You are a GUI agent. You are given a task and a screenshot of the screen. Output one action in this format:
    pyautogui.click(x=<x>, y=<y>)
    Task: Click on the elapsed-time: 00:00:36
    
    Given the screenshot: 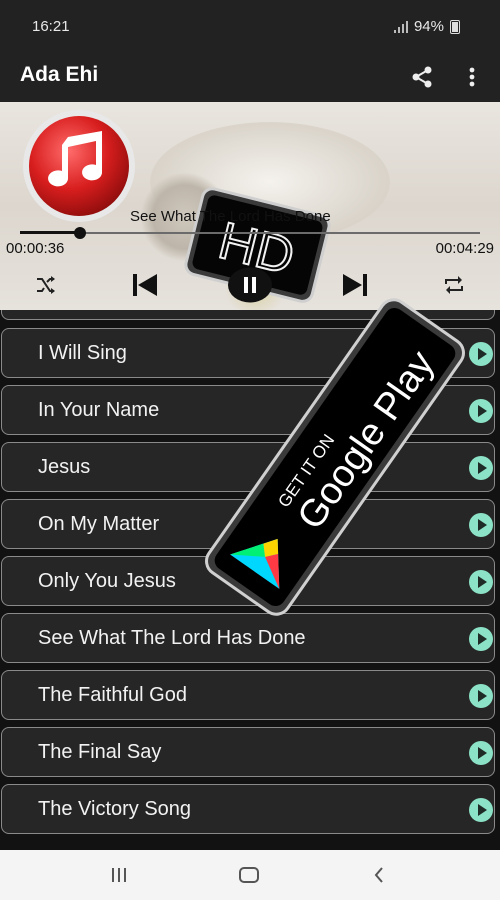 What is the action you would take?
    pyautogui.click(x=35, y=248)
    